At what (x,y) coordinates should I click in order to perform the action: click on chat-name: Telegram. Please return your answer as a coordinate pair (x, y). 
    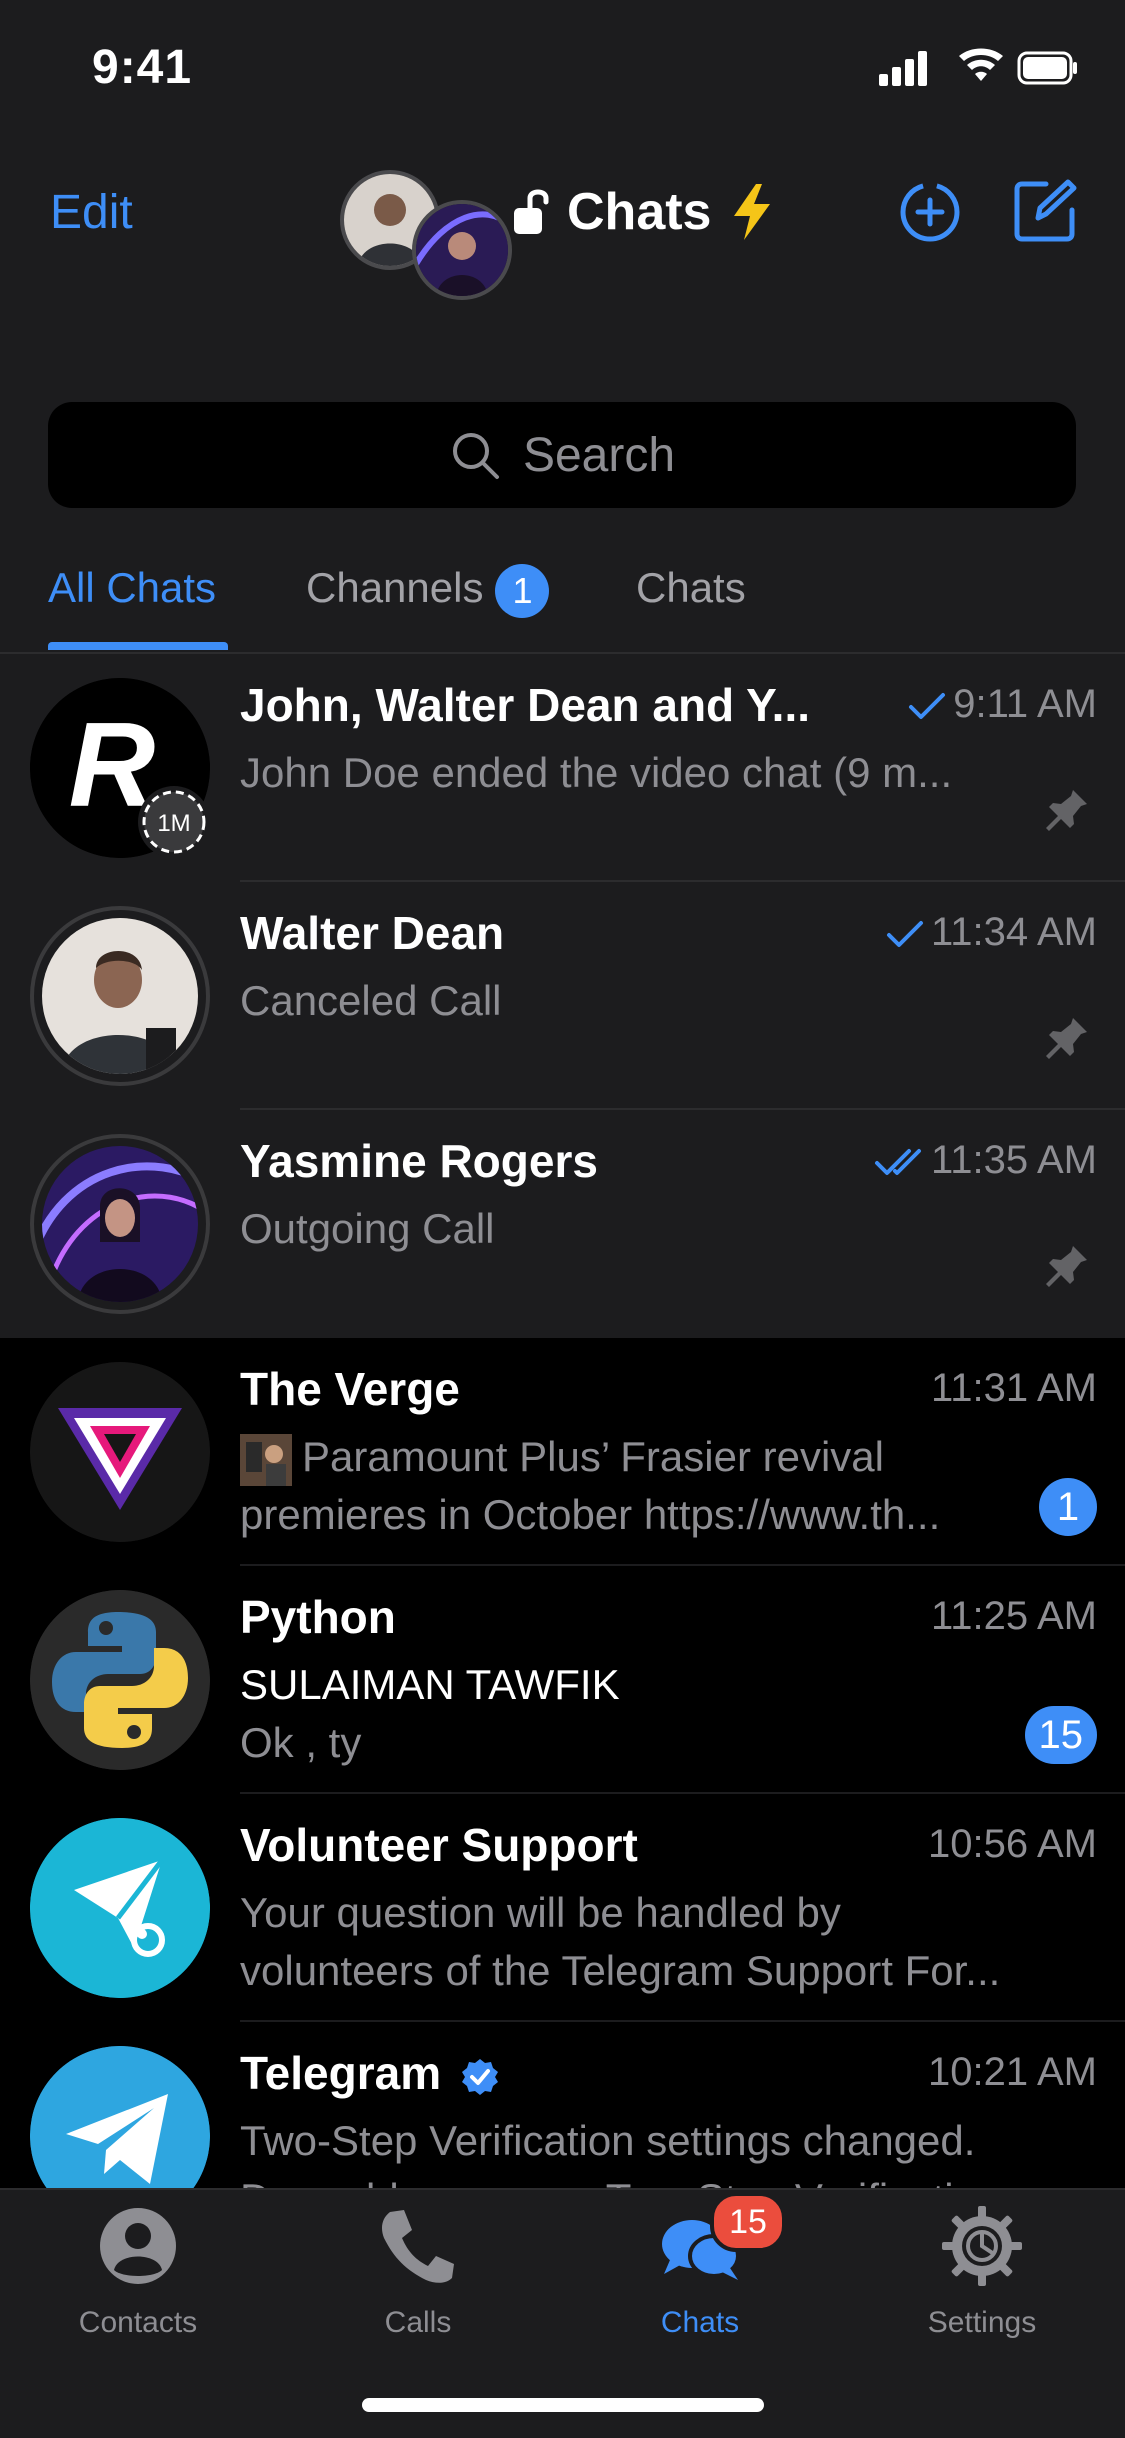
    Looking at the image, I should click on (370, 2073).